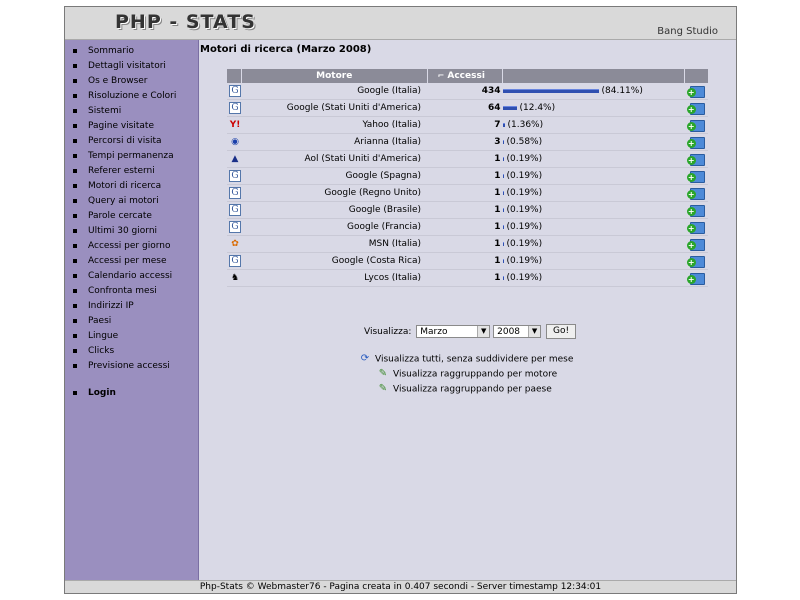  I want to click on sidebar-item: Sommario, so click(131, 51).